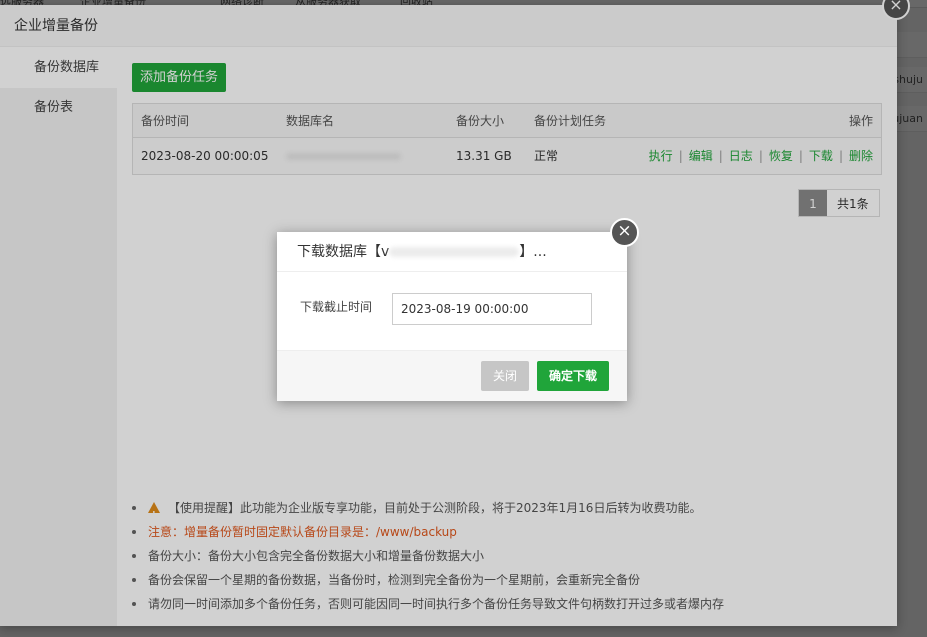  Describe the element at coordinates (573, 376) in the screenshot. I see `confirm-download-button: 确定下载` at that location.